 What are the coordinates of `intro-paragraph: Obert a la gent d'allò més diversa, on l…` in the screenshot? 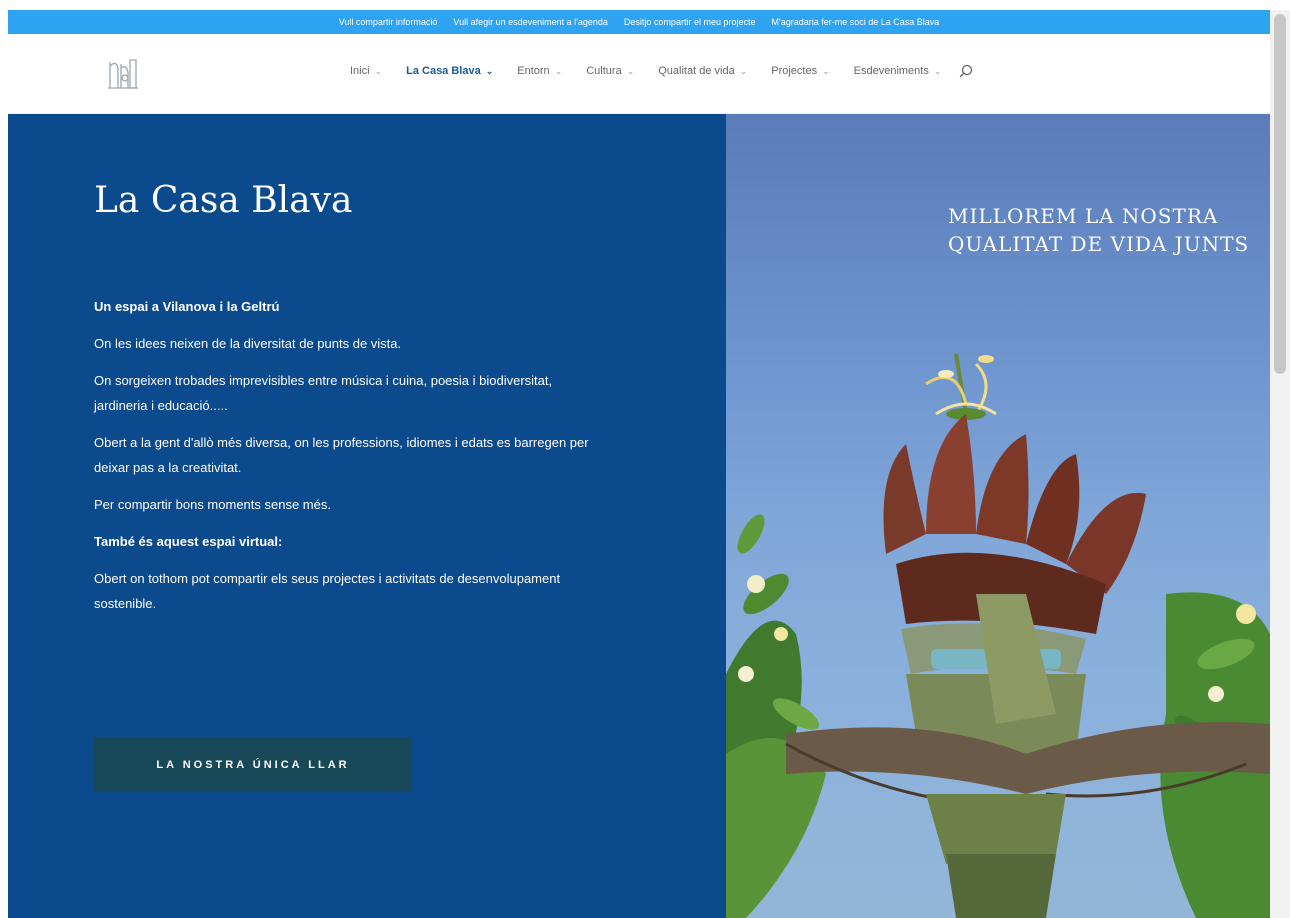 It's located at (341, 455).